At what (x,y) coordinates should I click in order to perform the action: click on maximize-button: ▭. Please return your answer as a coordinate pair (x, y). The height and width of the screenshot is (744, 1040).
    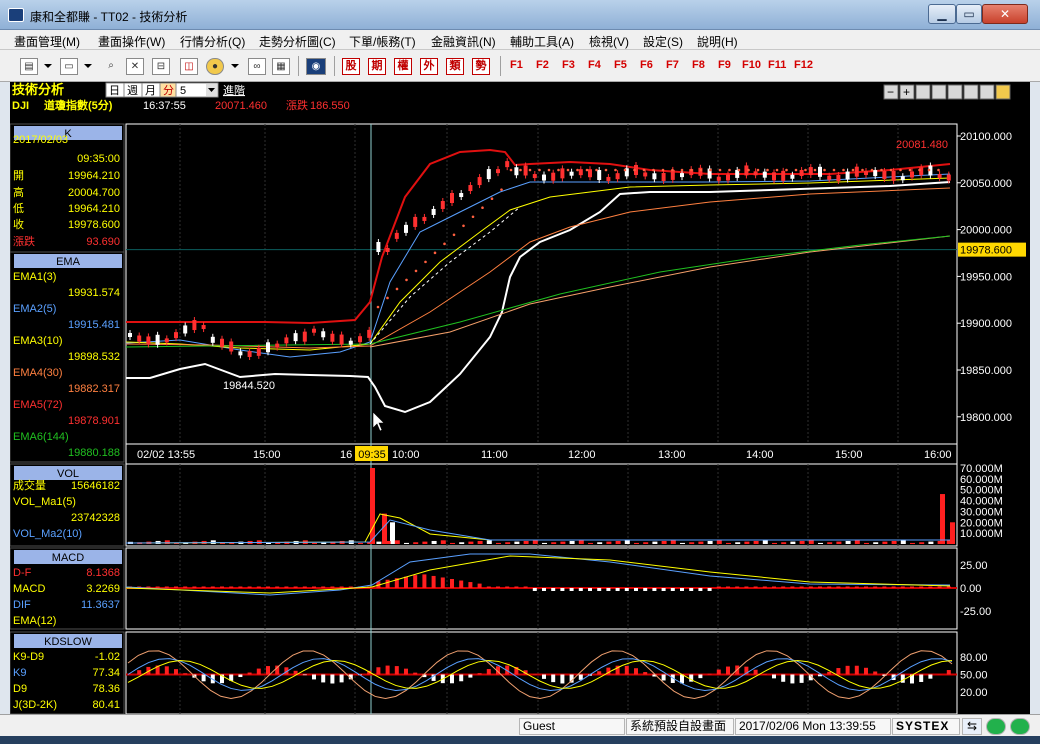
    Looking at the image, I should click on (969, 14).